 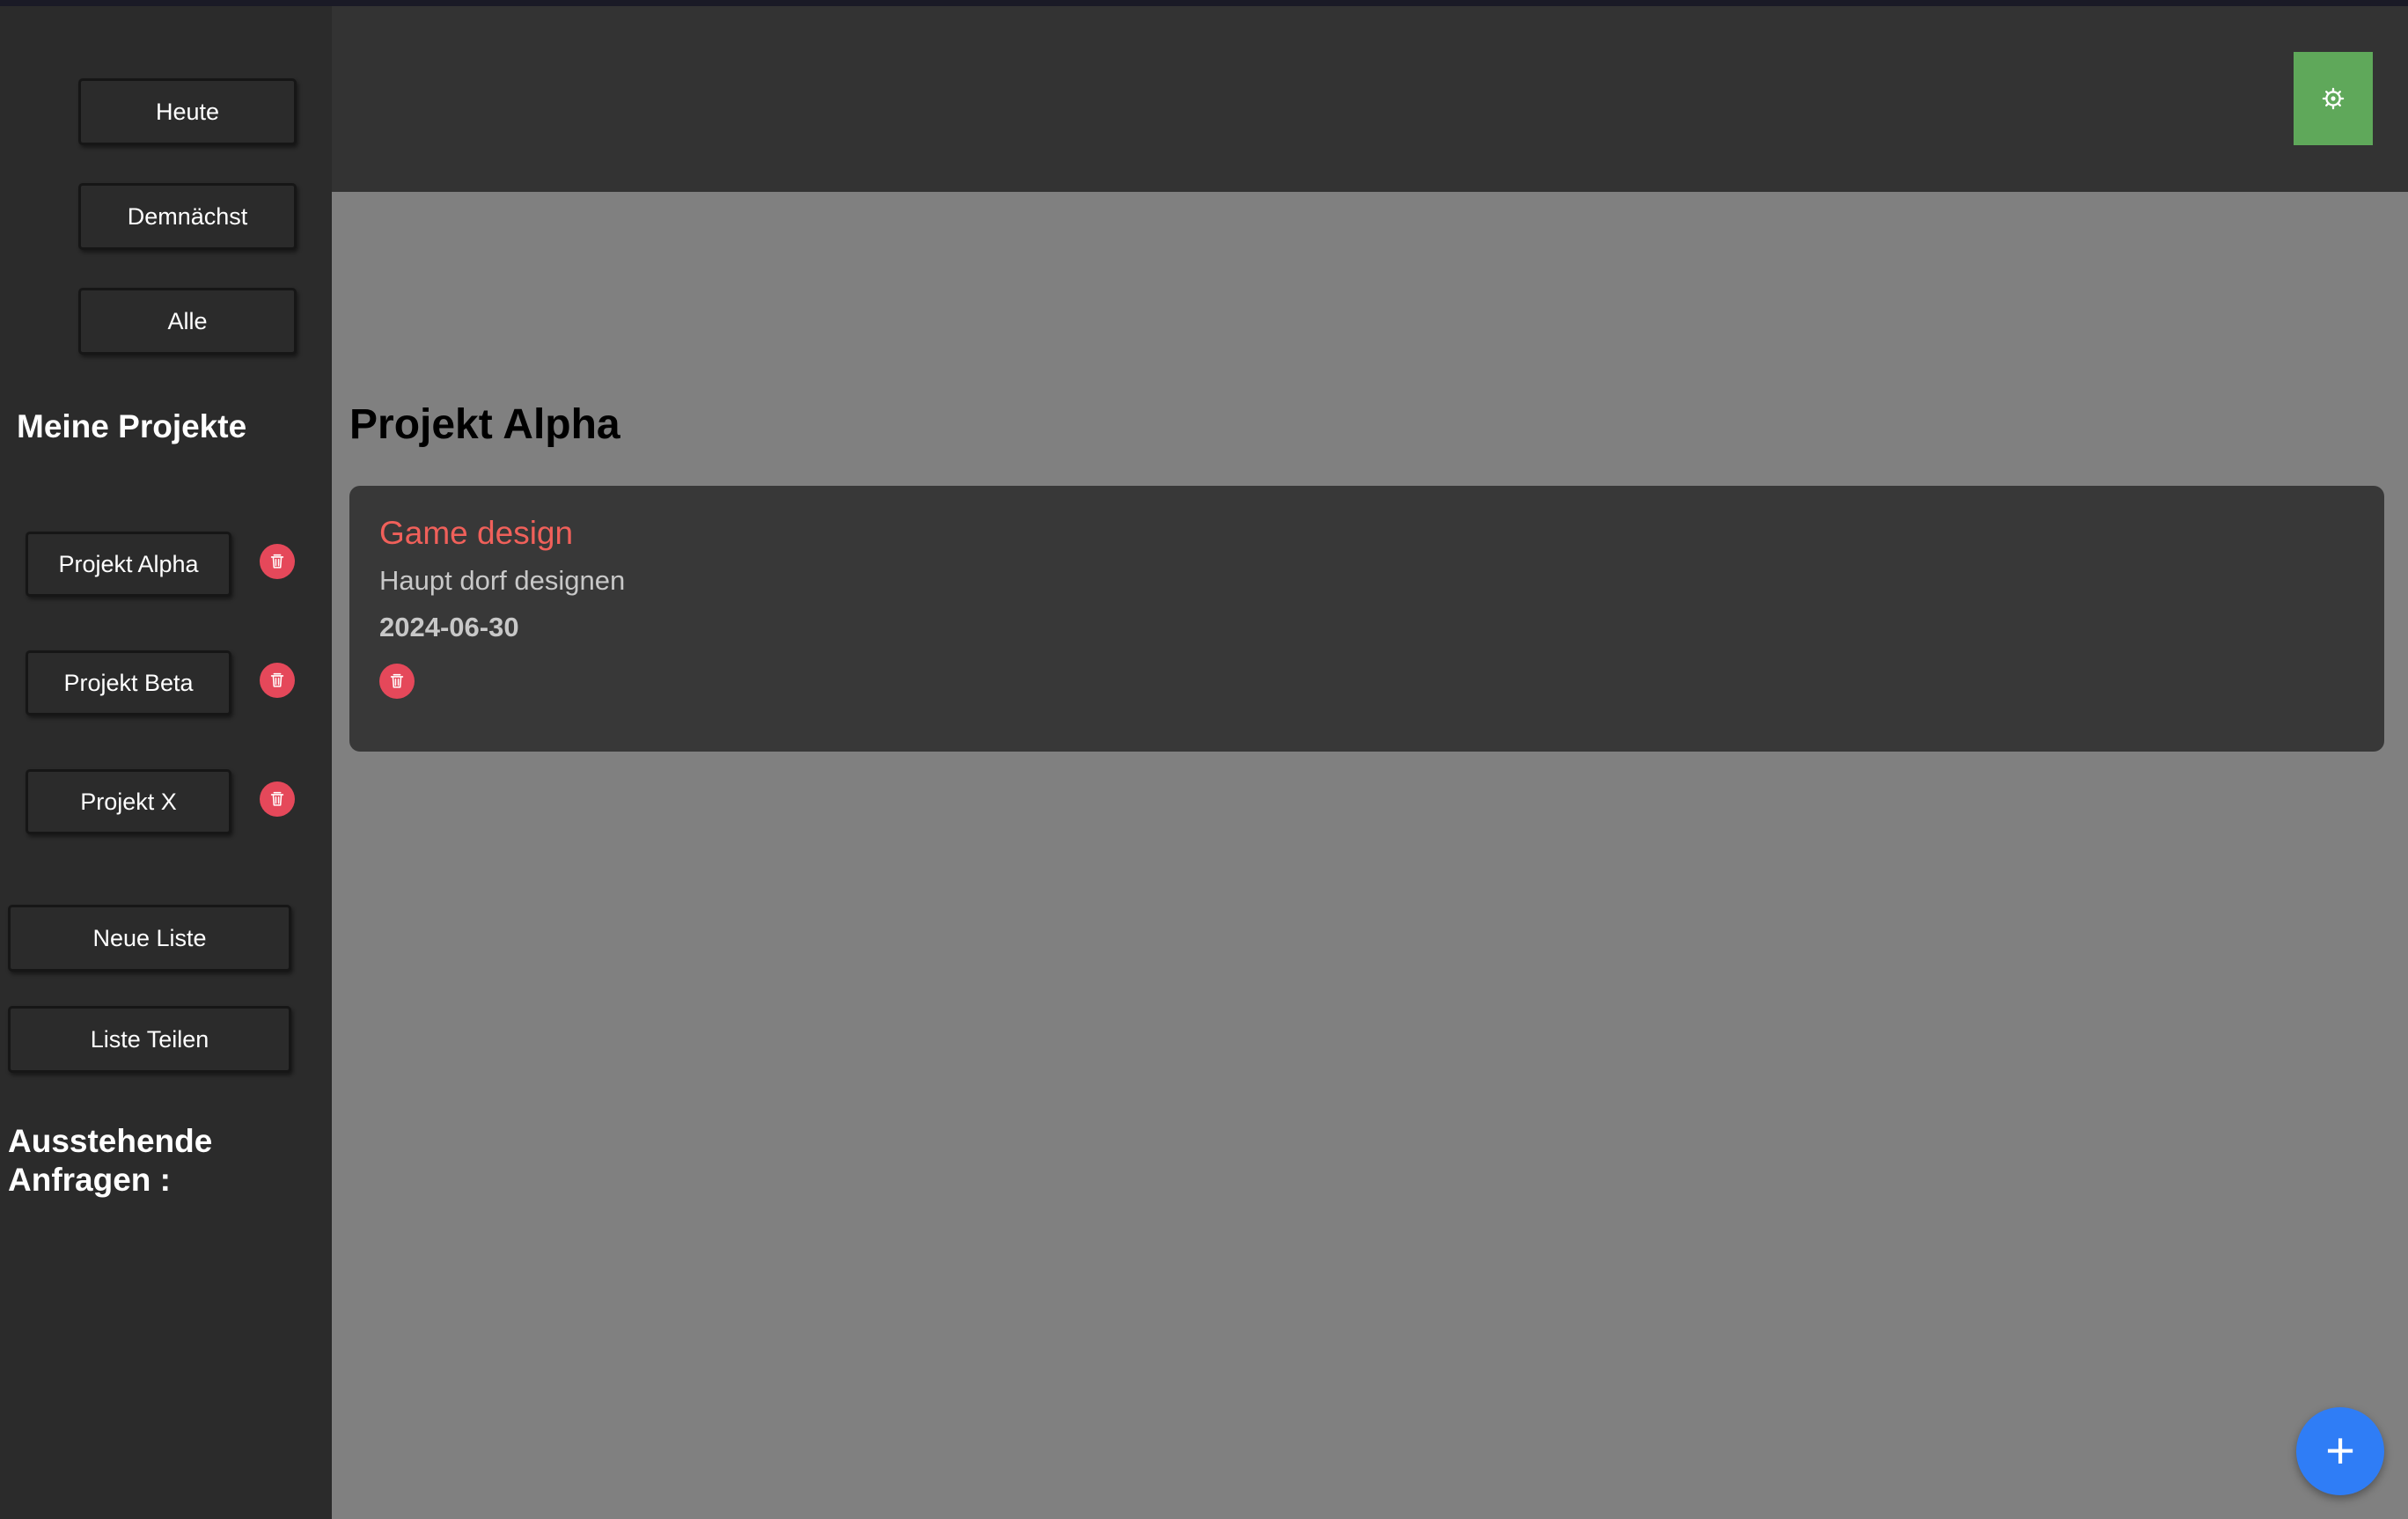 What do you see at coordinates (128, 682) in the screenshot?
I see `project-beta-button: Projekt Beta` at bounding box center [128, 682].